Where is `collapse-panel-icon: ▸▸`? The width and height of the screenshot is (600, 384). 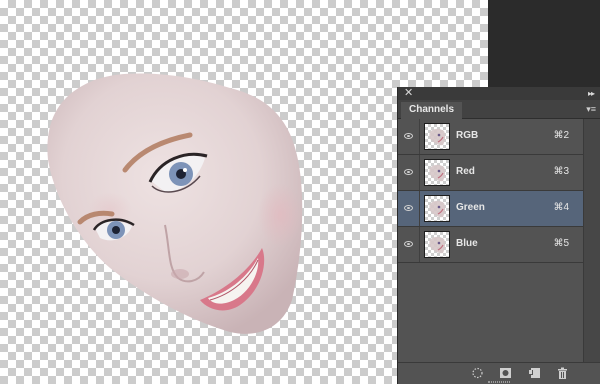 collapse-panel-icon: ▸▸ is located at coordinates (591, 93).